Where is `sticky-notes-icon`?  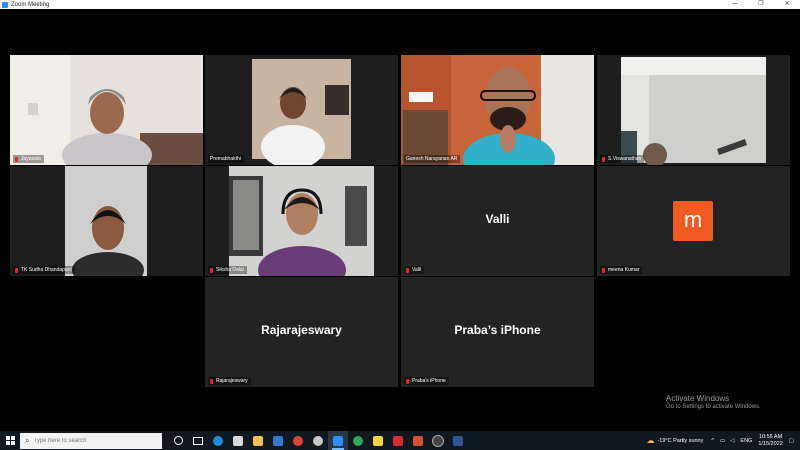
sticky-notes-icon is located at coordinates (378, 440).